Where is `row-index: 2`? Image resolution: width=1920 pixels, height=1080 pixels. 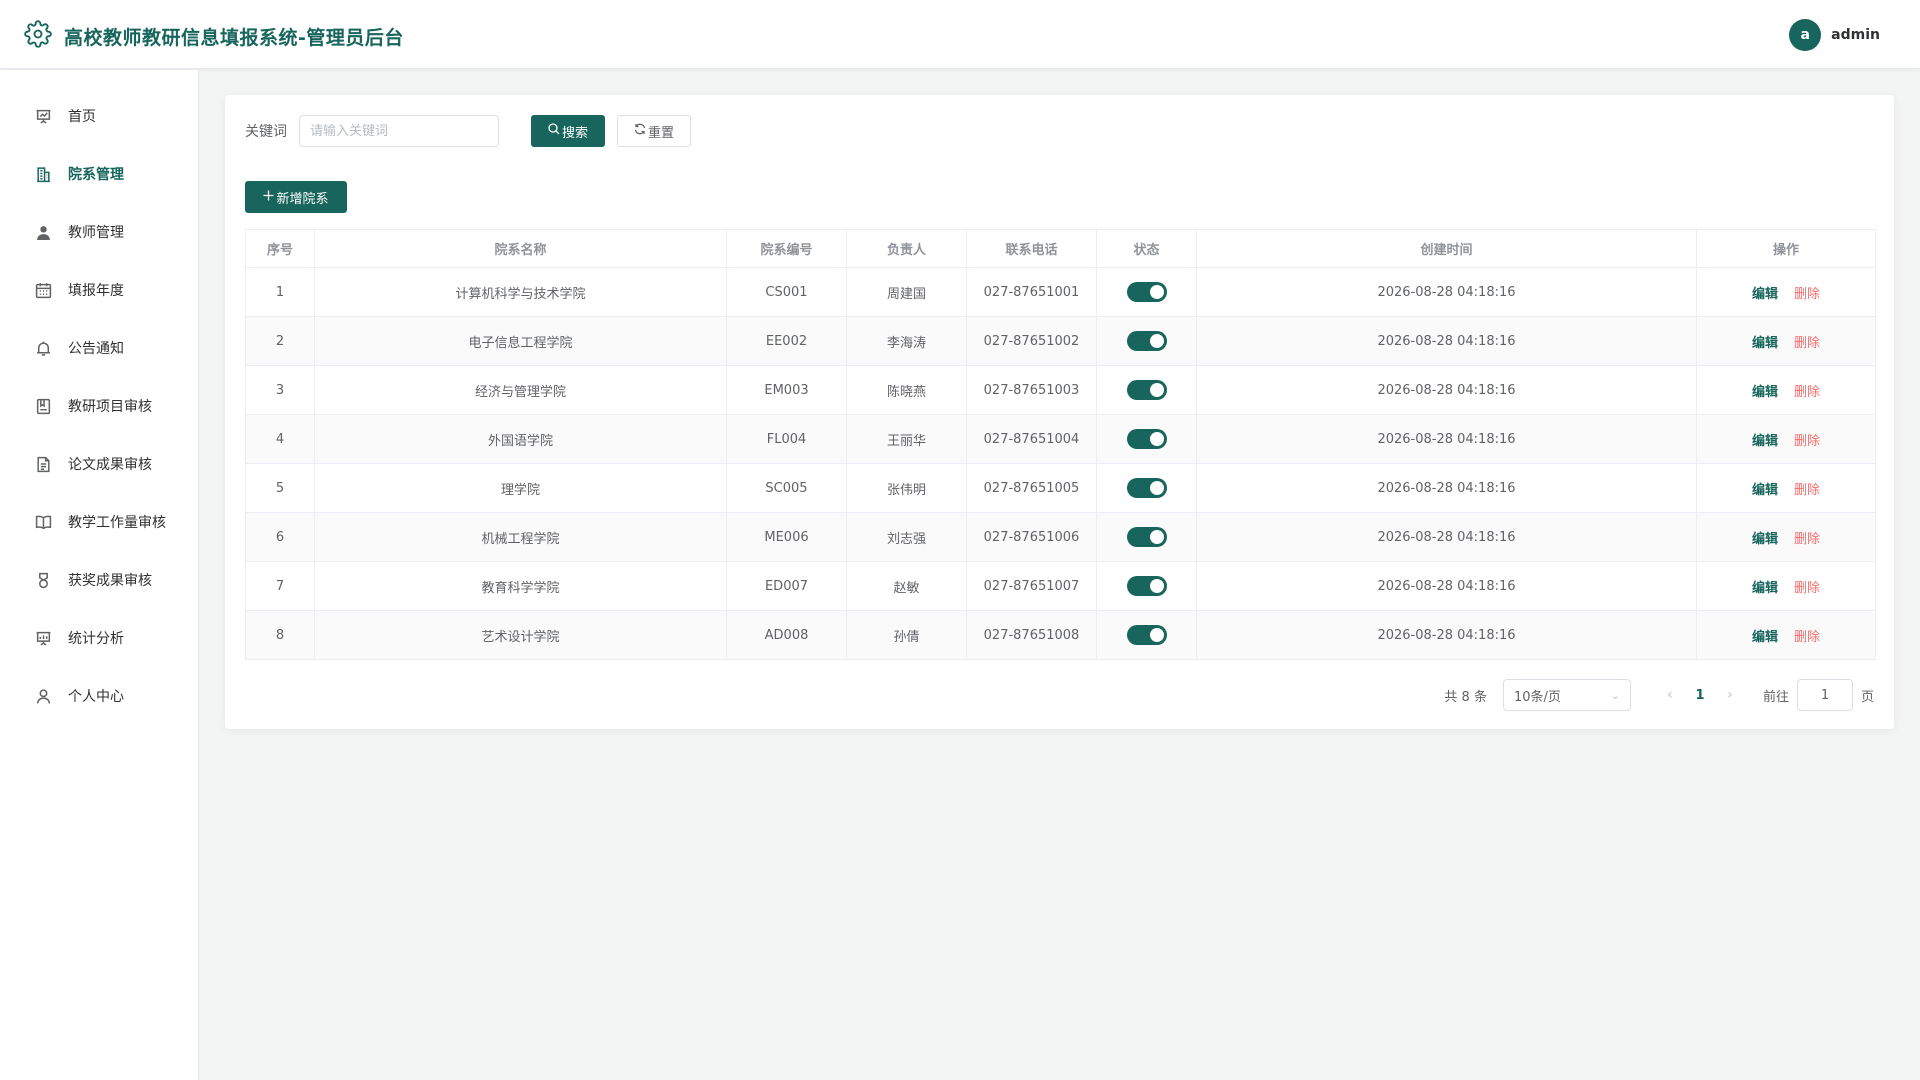 row-index: 2 is located at coordinates (280, 341).